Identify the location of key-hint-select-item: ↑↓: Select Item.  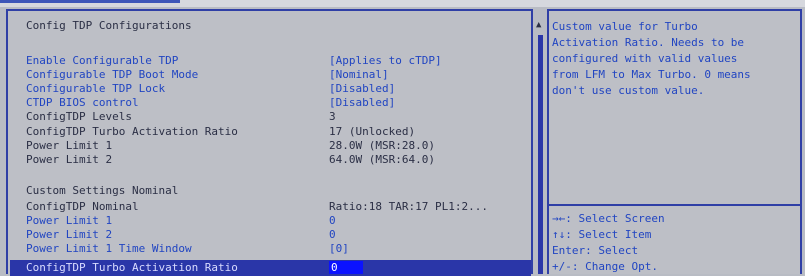
(602, 234).